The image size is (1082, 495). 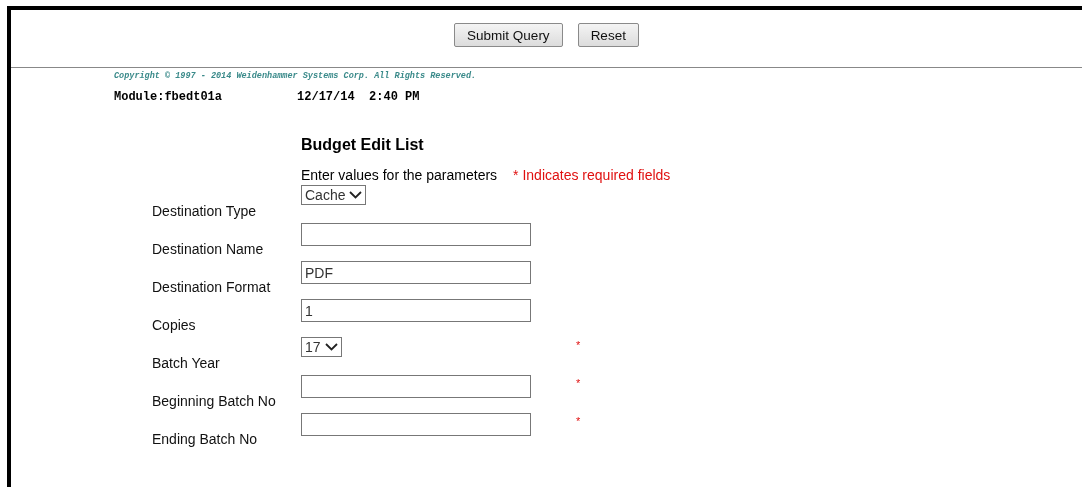 I want to click on field-label: Destination Type, so click(x=205, y=212).